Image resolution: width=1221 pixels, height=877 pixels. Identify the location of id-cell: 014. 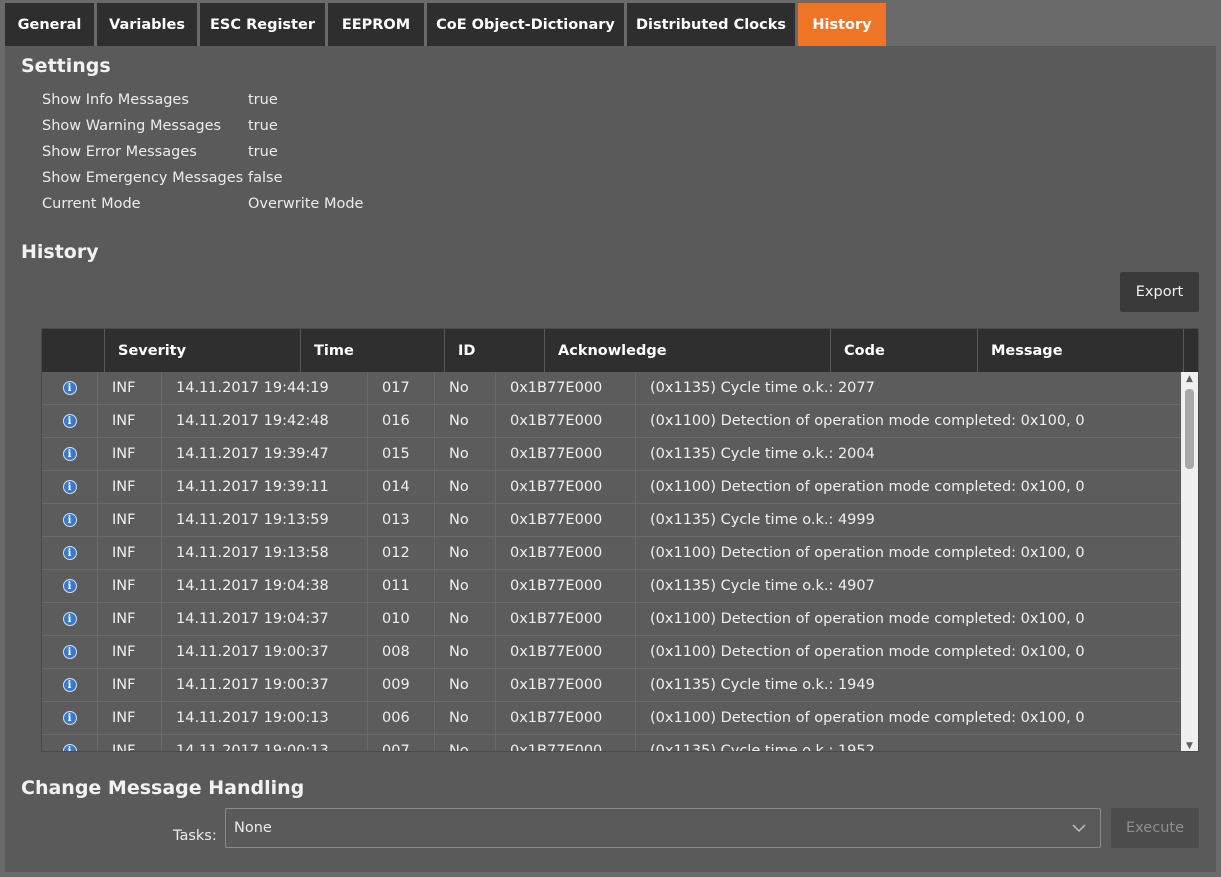
(401, 487).